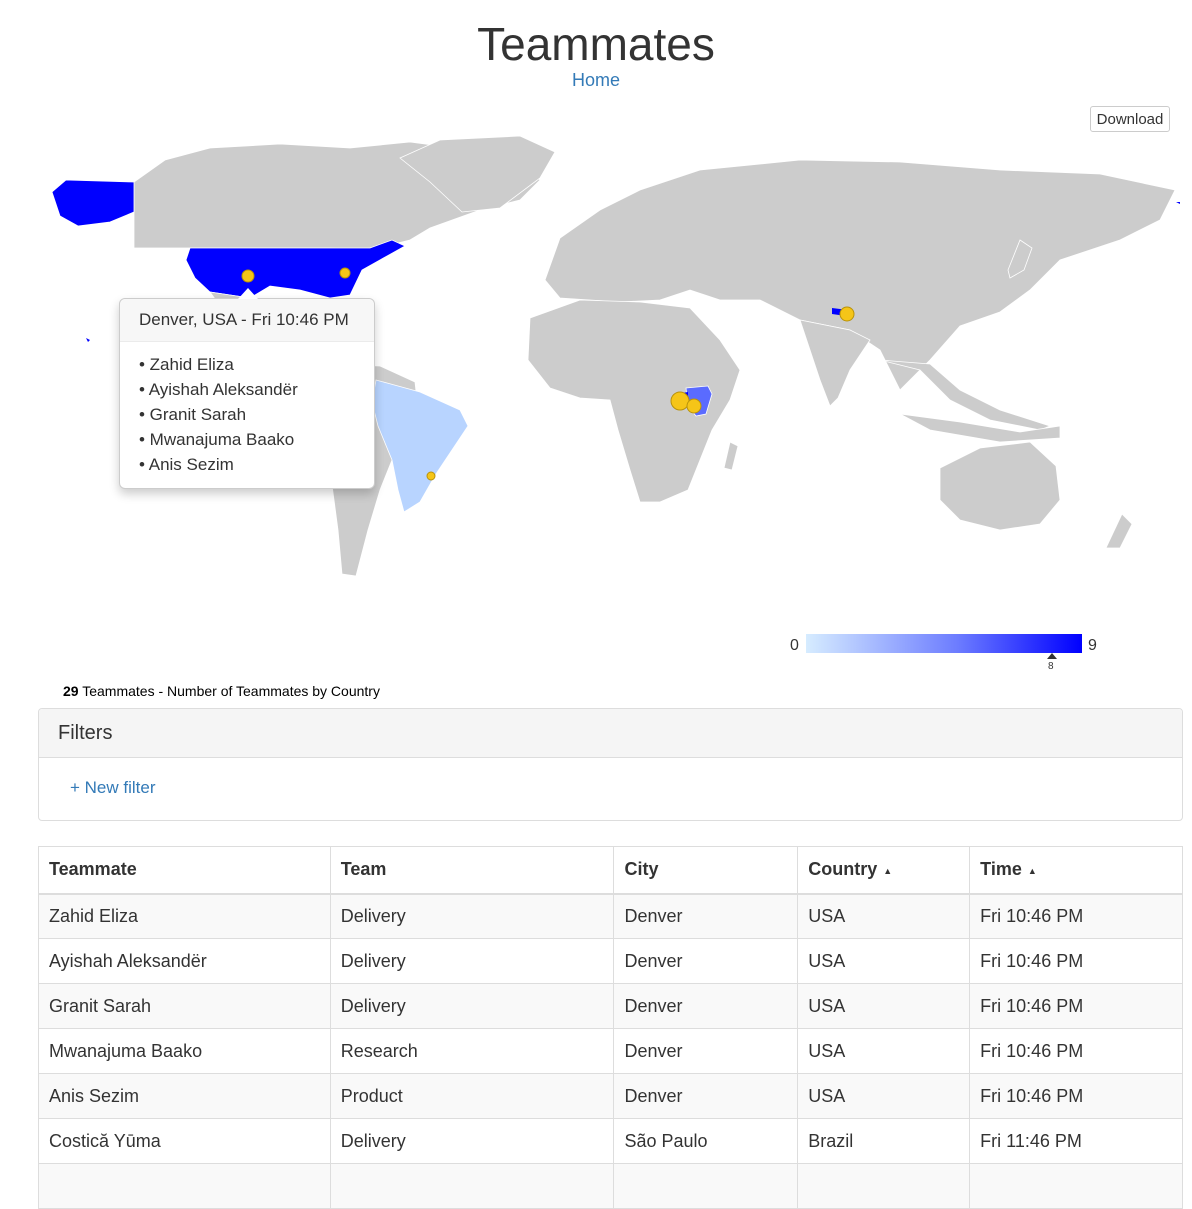 This screenshot has width=1192, height=1209. I want to click on teammate-count: 29, so click(71, 691).